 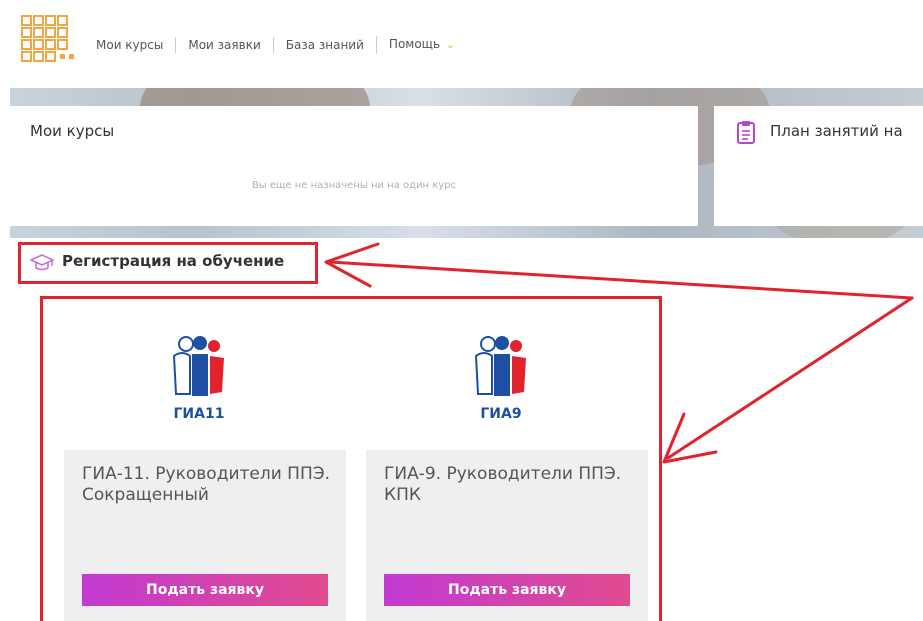 I want to click on graduation-cap-icon, so click(x=42, y=262).